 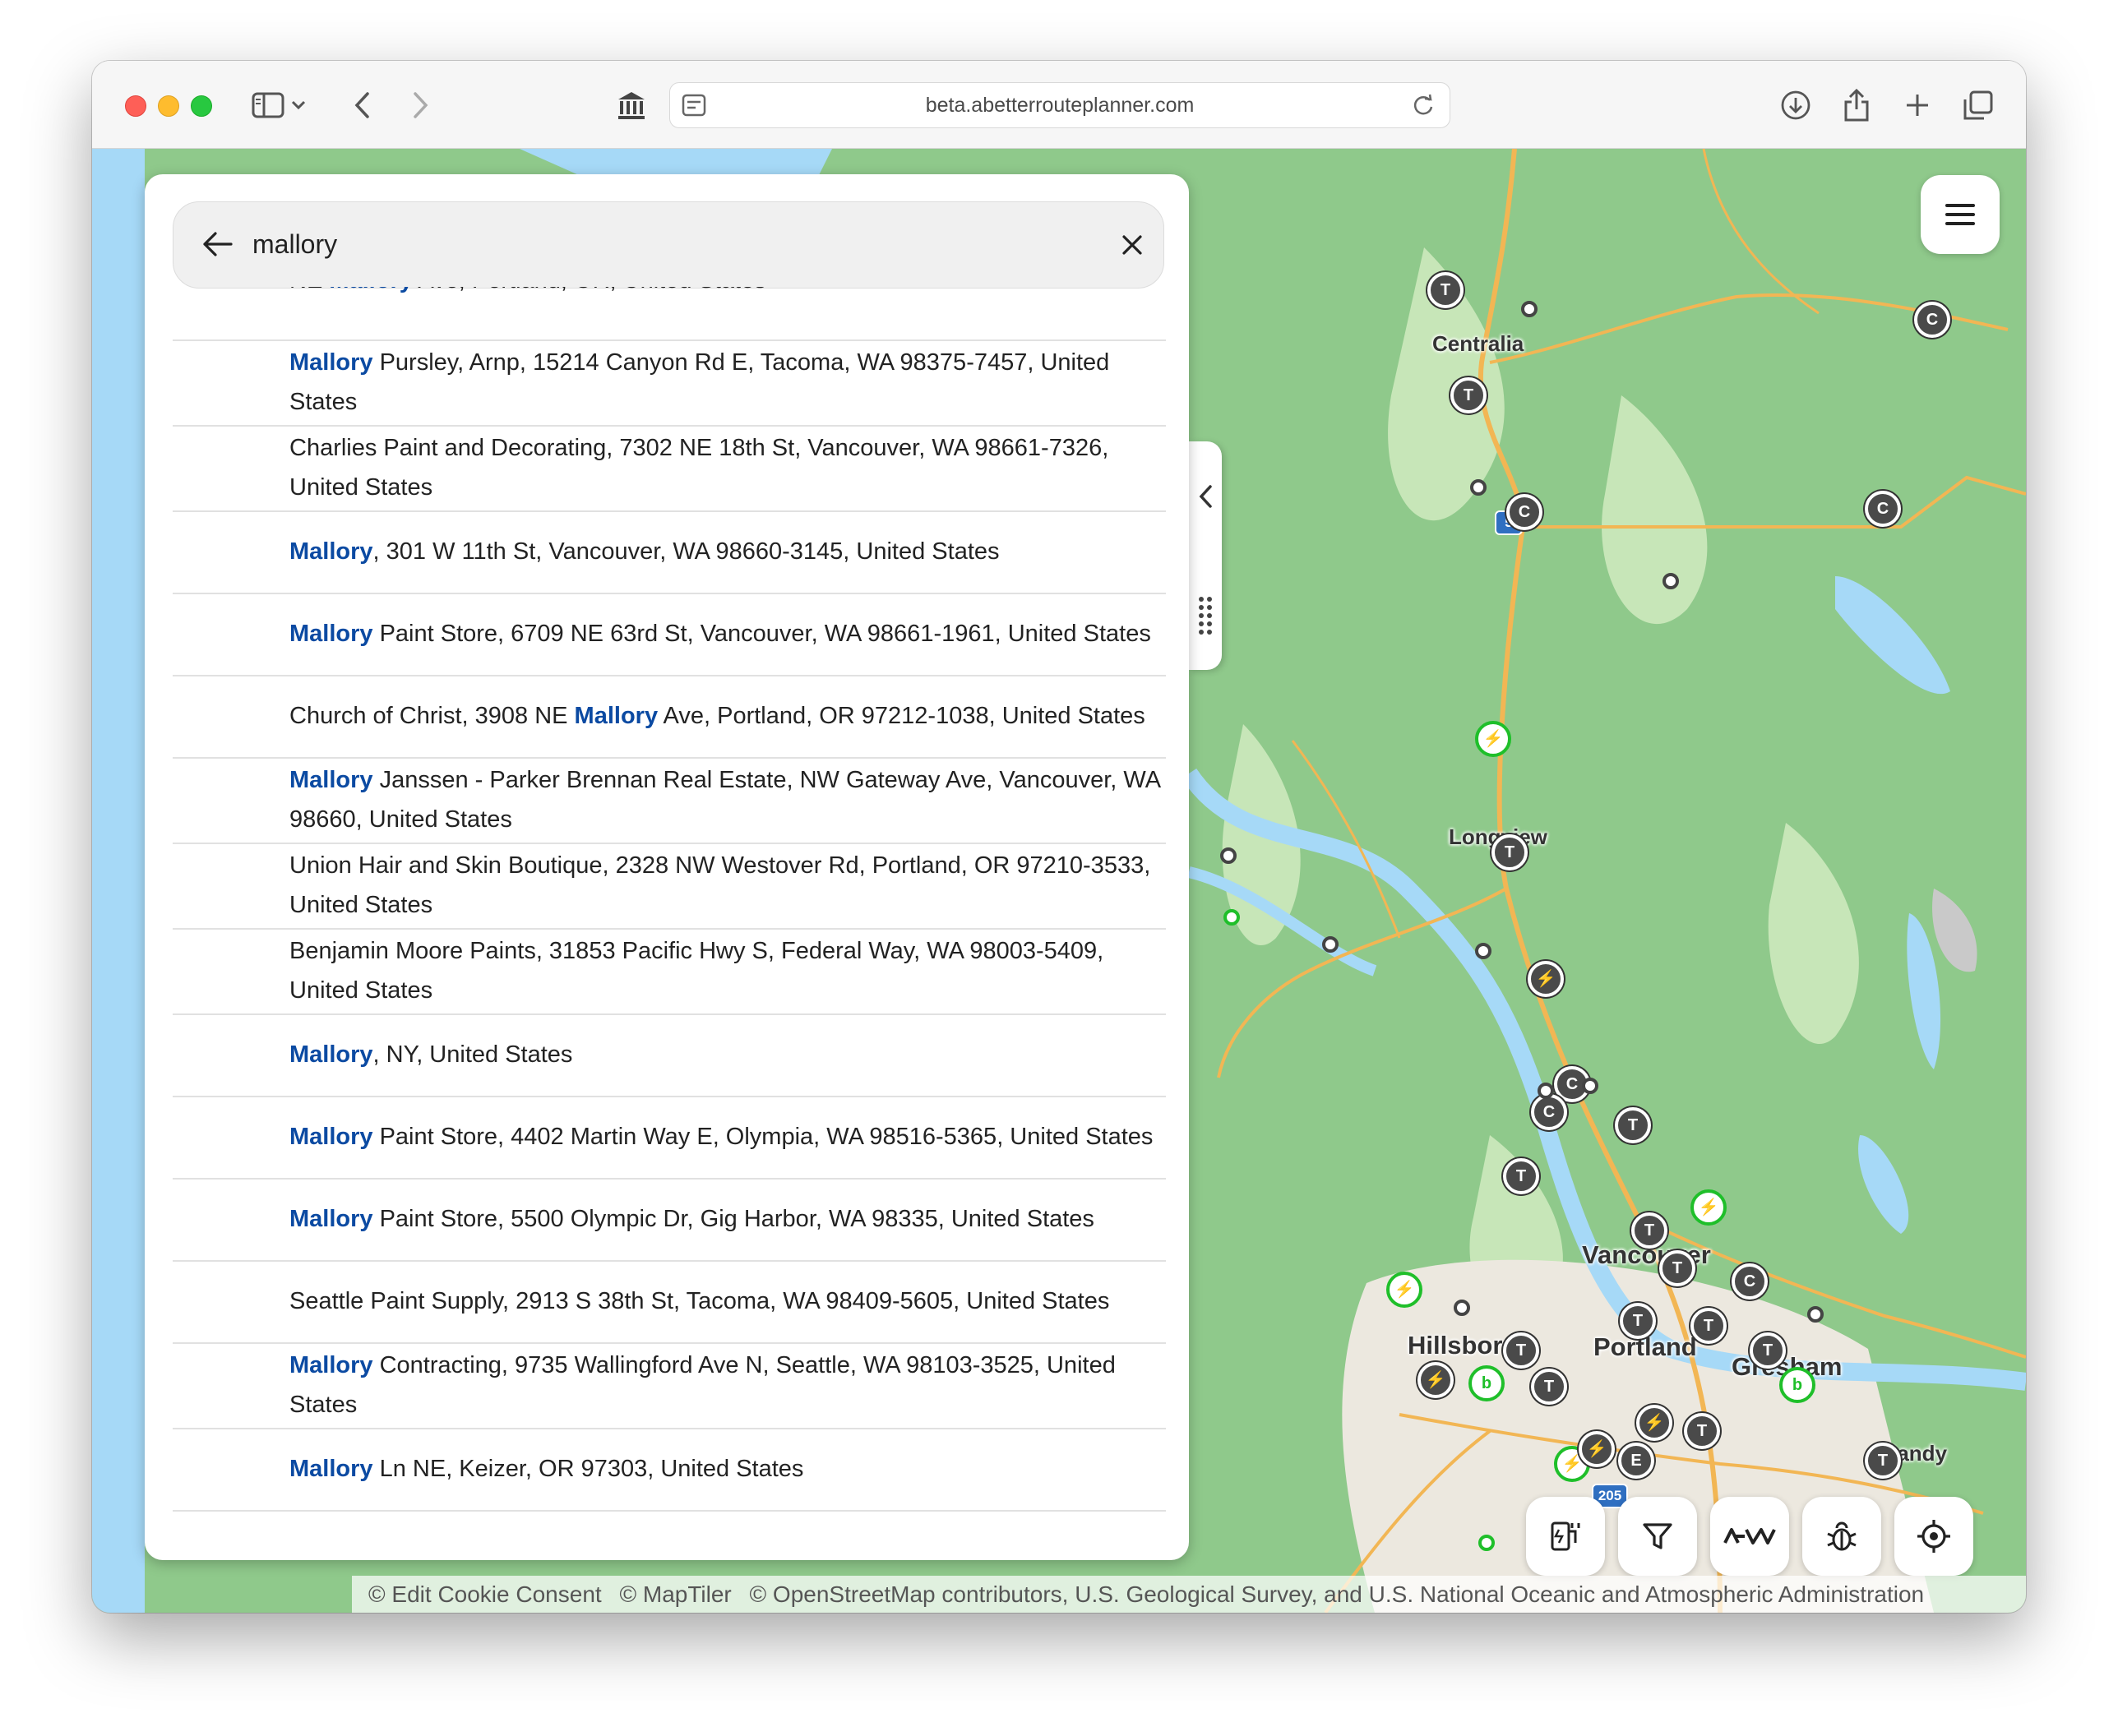 I want to click on clear-search-icon, so click(x=1132, y=247).